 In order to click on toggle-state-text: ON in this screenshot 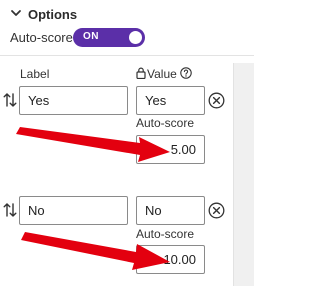, I will do `click(91, 36)`.